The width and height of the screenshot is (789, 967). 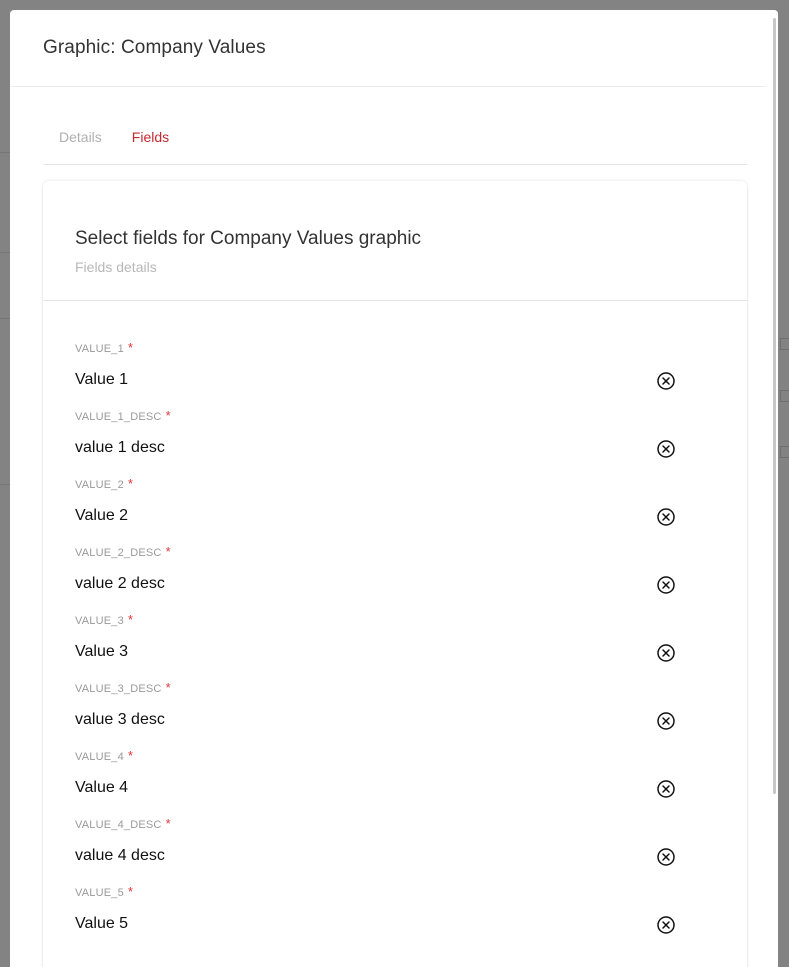 I want to click on field-label: VALUE_1_DESC, so click(x=118, y=417).